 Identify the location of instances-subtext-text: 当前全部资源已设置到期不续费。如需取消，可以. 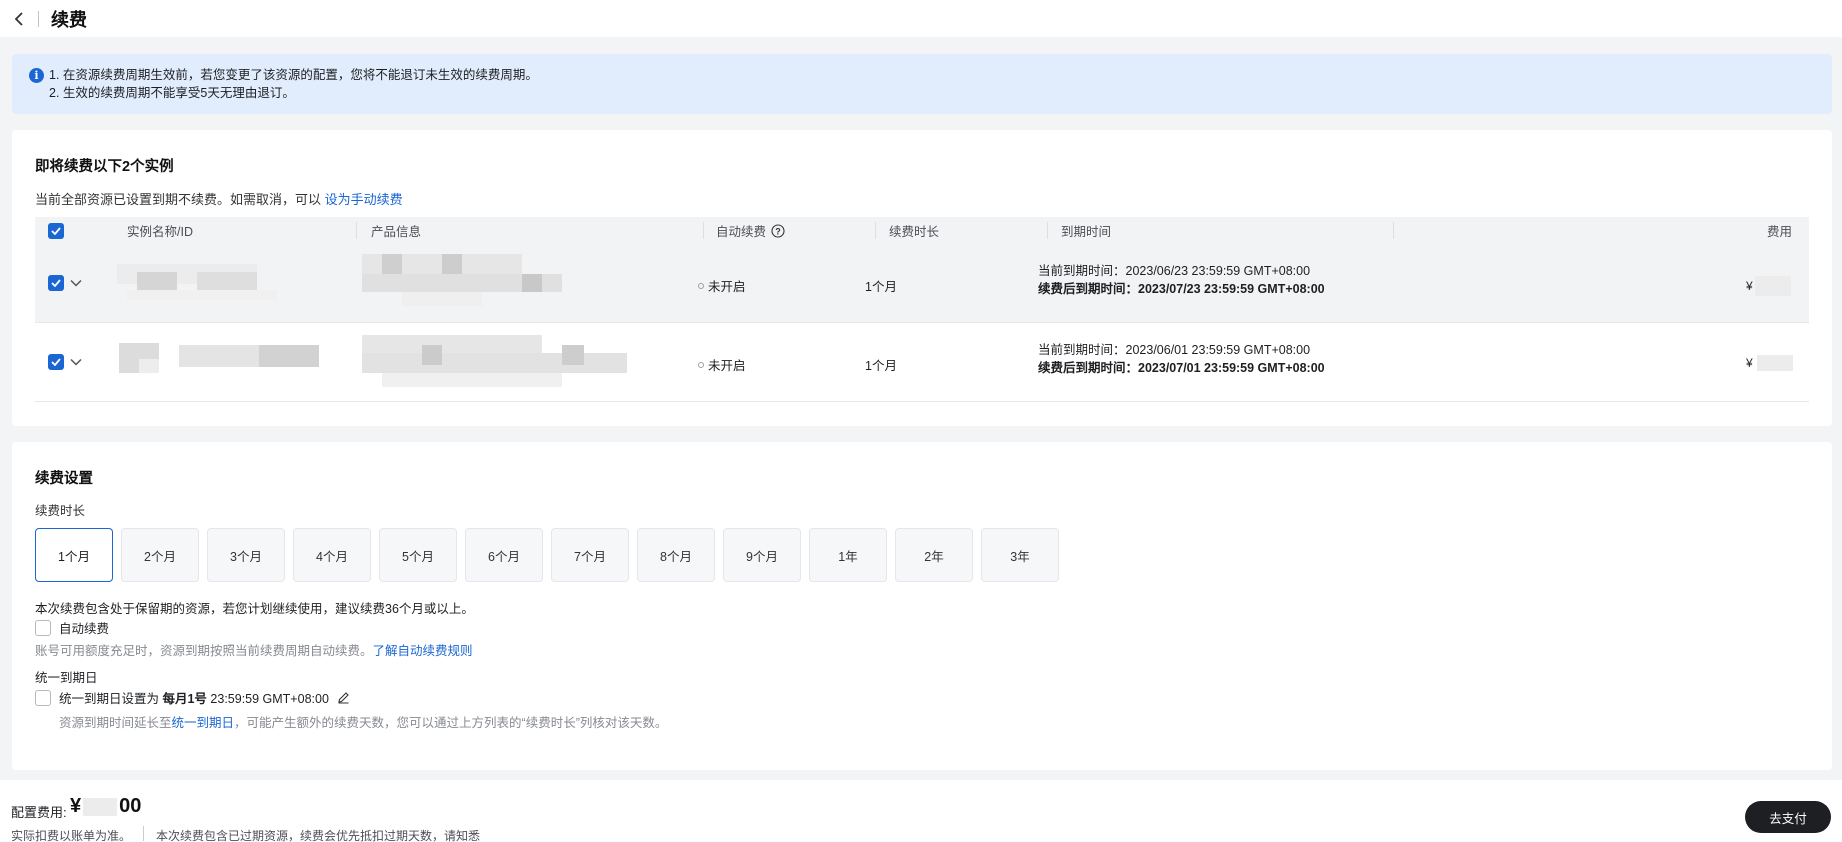
(180, 199).